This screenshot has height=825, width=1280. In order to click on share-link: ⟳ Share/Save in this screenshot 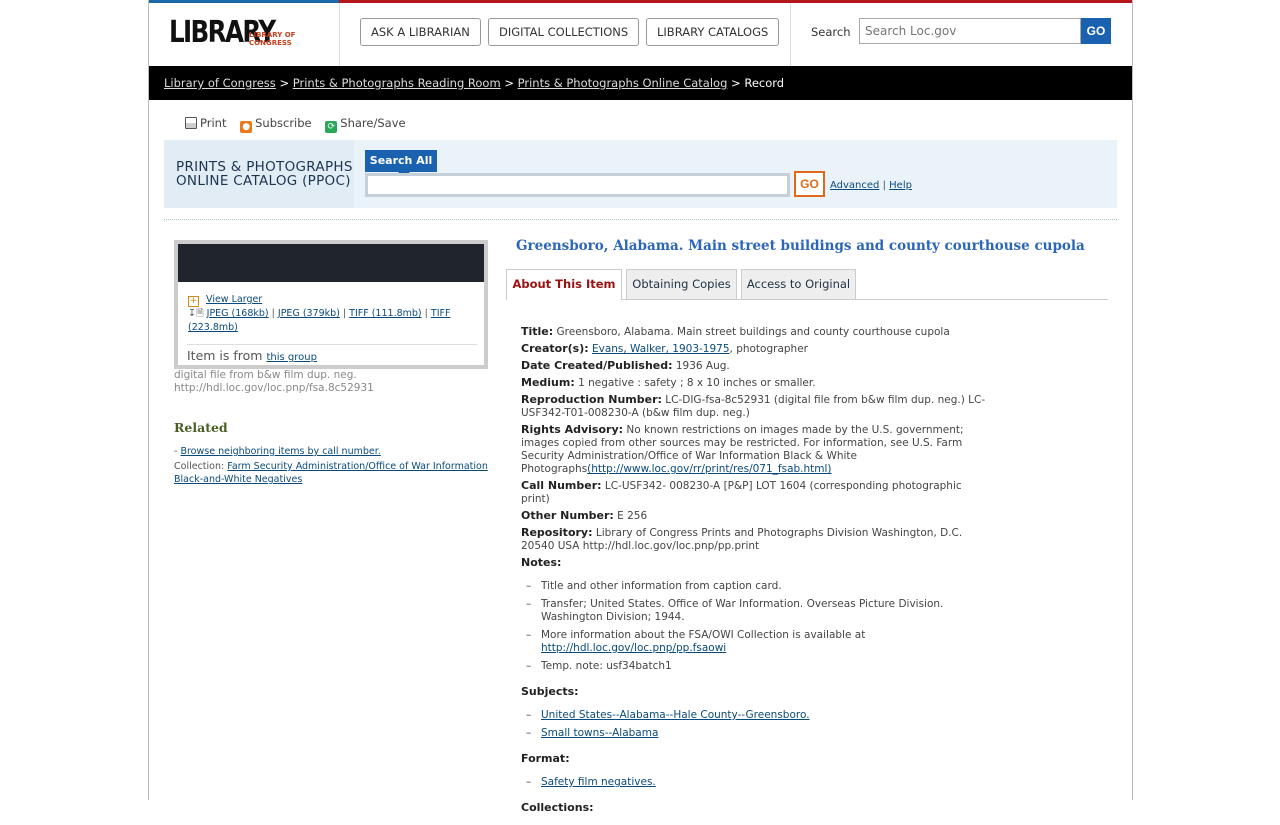, I will do `click(365, 124)`.